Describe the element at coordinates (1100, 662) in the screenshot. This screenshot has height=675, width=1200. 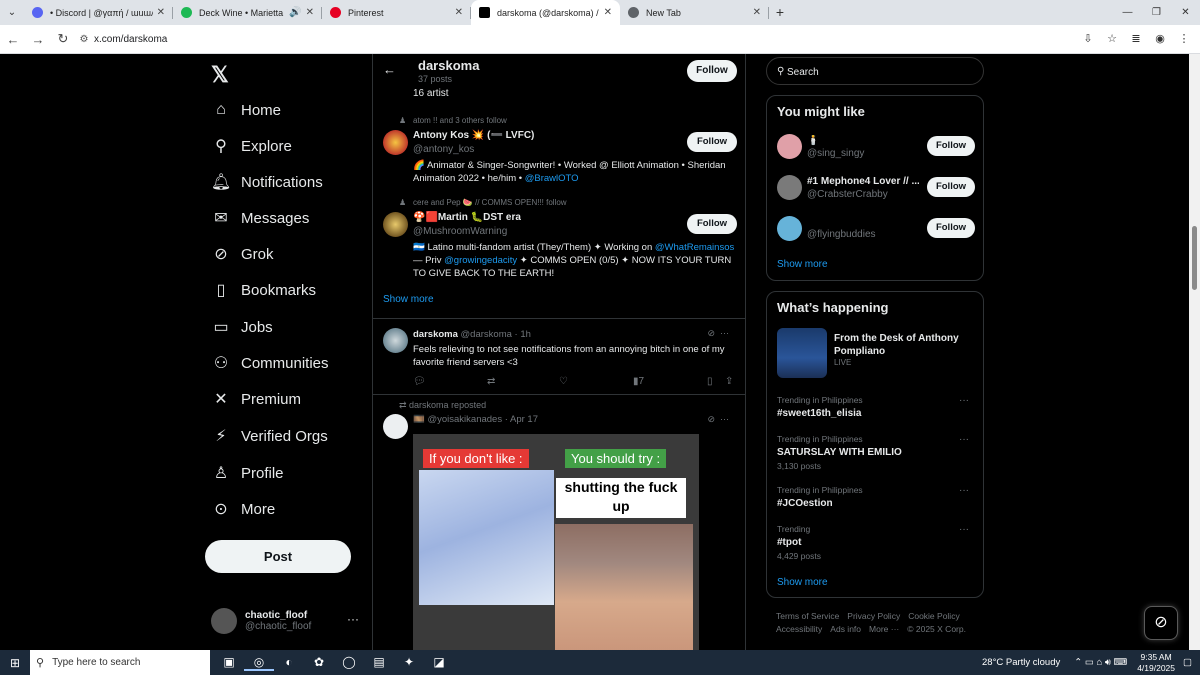
I see `tray-icons: ⌃ ▭ ⌂ 🔊︎ ⌨` at that location.